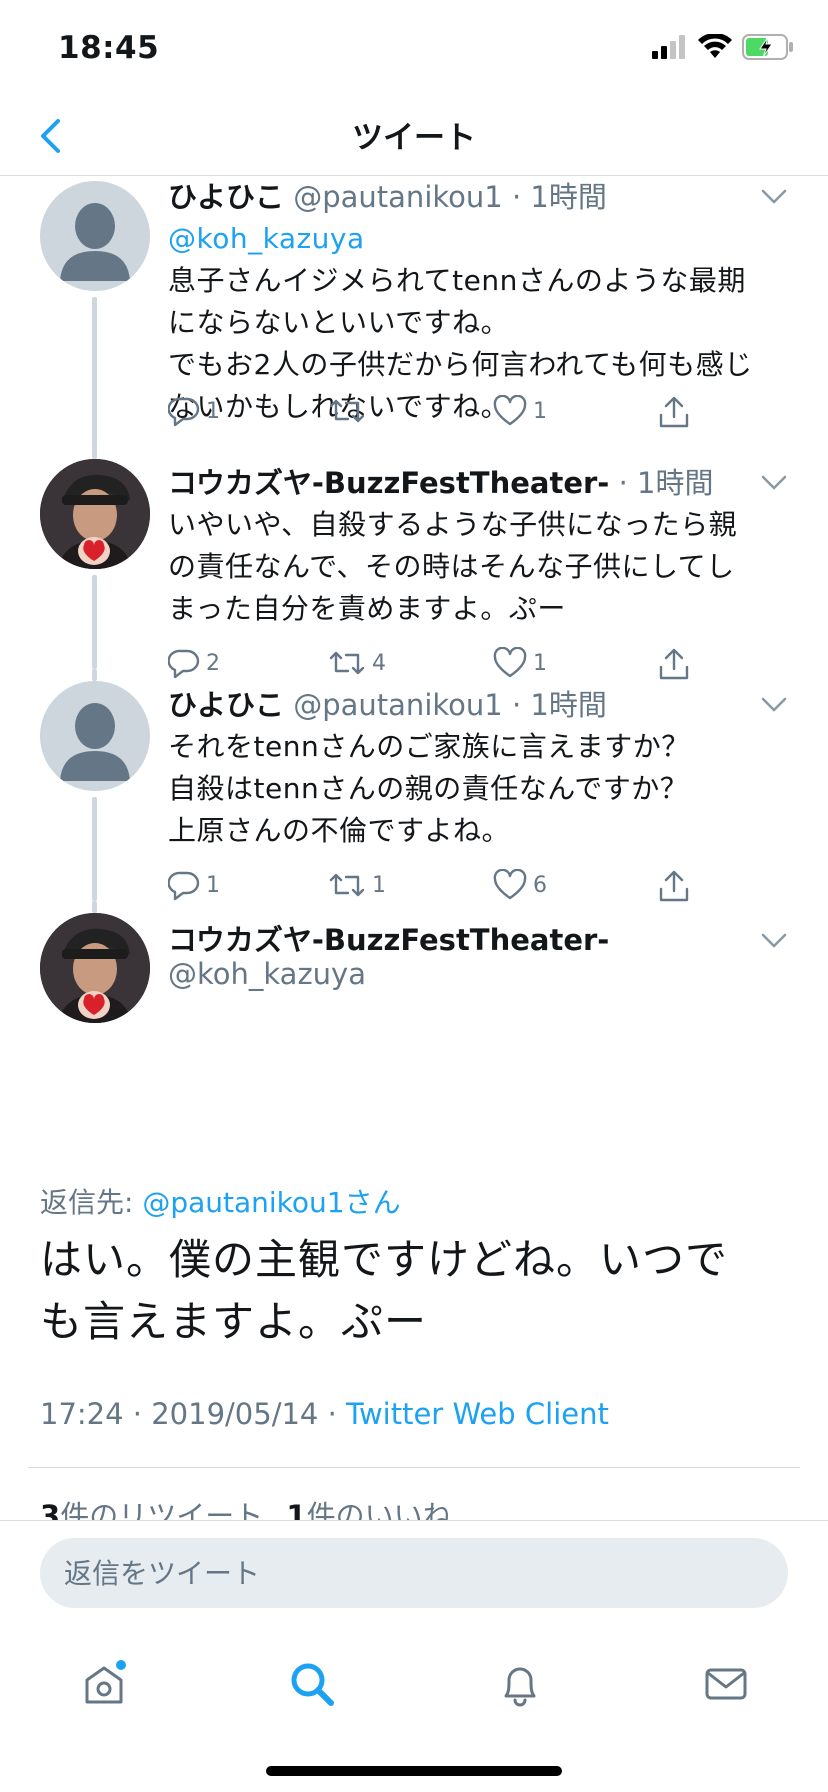 This screenshot has height=1792, width=828. Describe the element at coordinates (414, 1467) in the screenshot. I see `divider` at that location.